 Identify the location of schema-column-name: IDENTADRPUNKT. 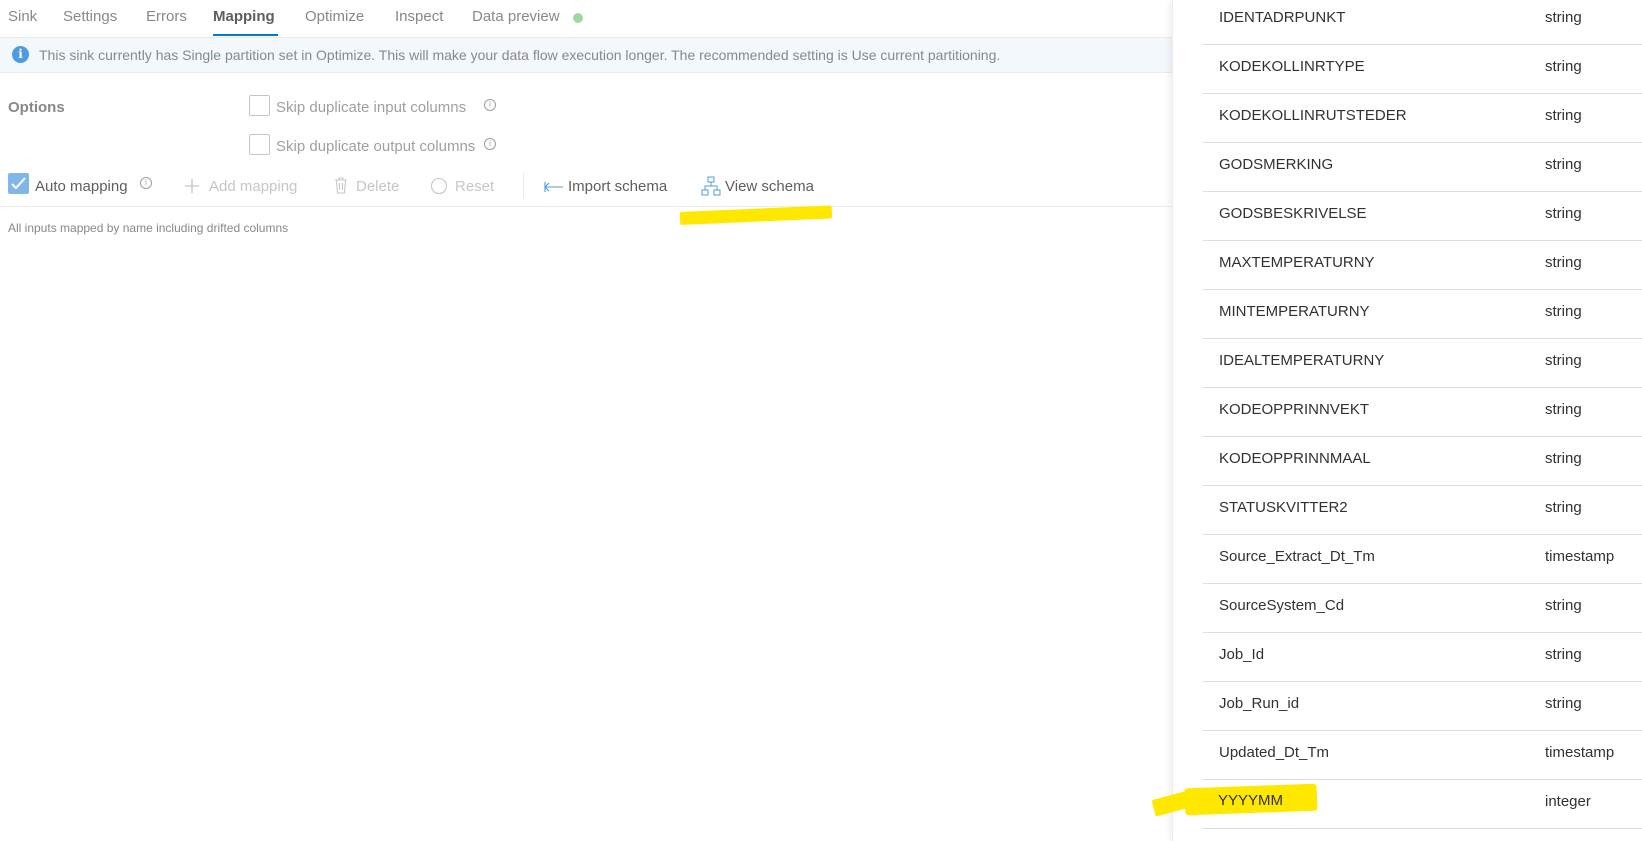
(1282, 17).